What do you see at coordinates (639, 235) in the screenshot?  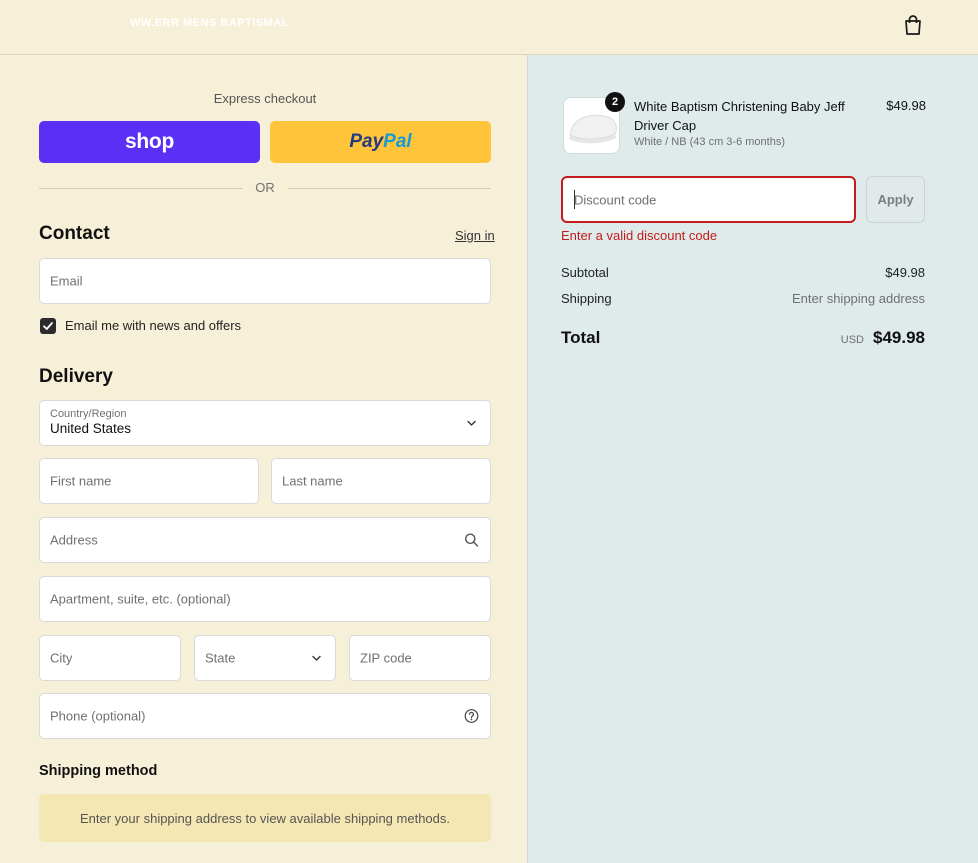 I see `discount-error: Enter a valid discount code` at bounding box center [639, 235].